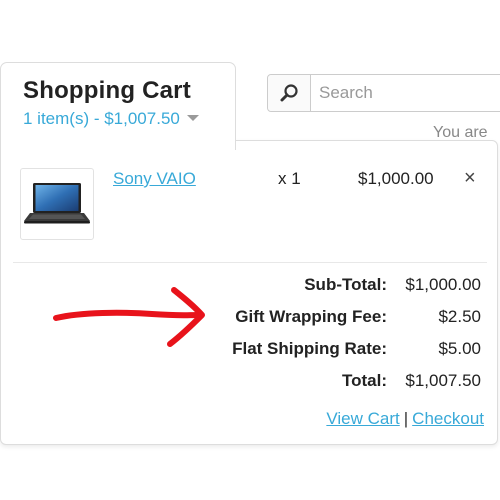 The image size is (500, 500). I want to click on checkout-link: Checkout, so click(448, 418).